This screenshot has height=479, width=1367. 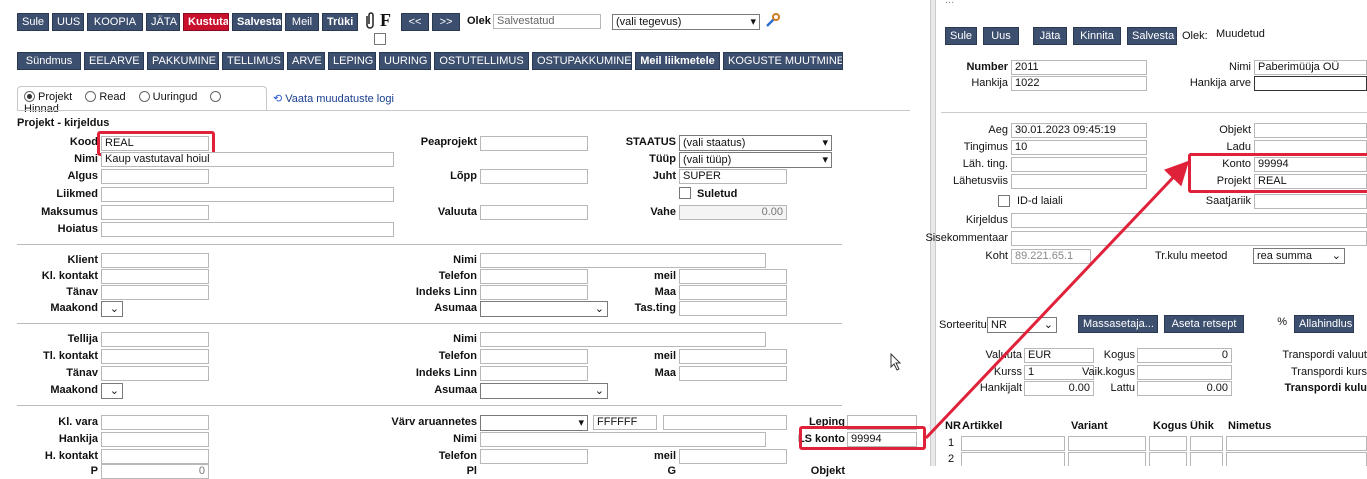 I want to click on asumaa-select: ⌄, so click(x=544, y=309).